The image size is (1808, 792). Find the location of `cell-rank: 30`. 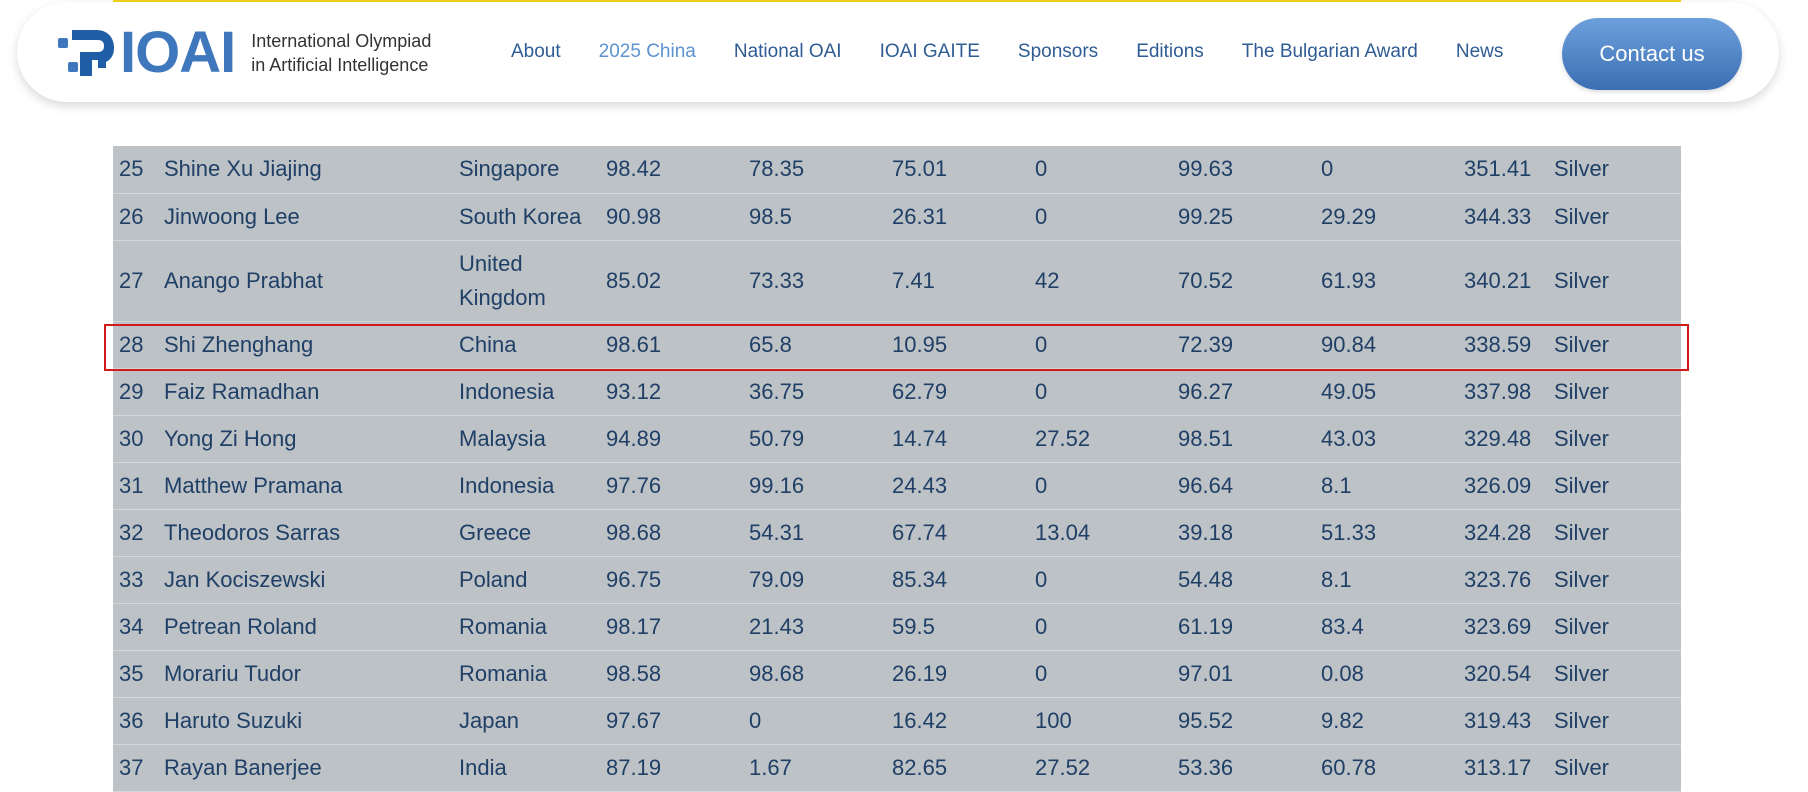

cell-rank: 30 is located at coordinates (135, 439).